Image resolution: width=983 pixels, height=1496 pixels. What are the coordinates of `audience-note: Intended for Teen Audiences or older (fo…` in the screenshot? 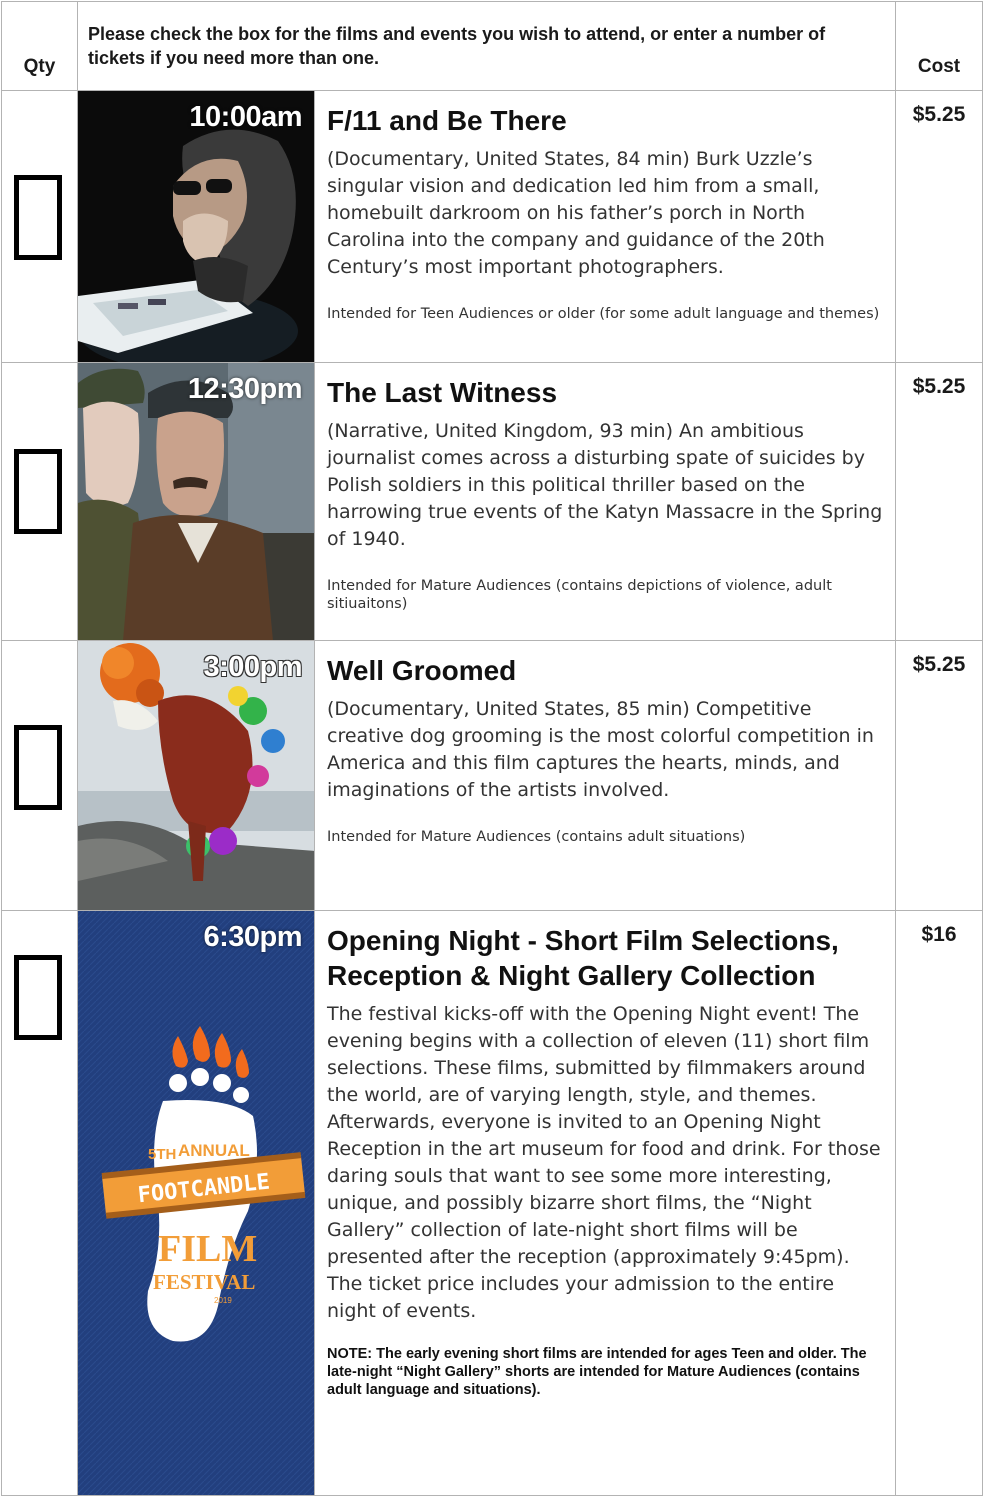 It's located at (603, 314).